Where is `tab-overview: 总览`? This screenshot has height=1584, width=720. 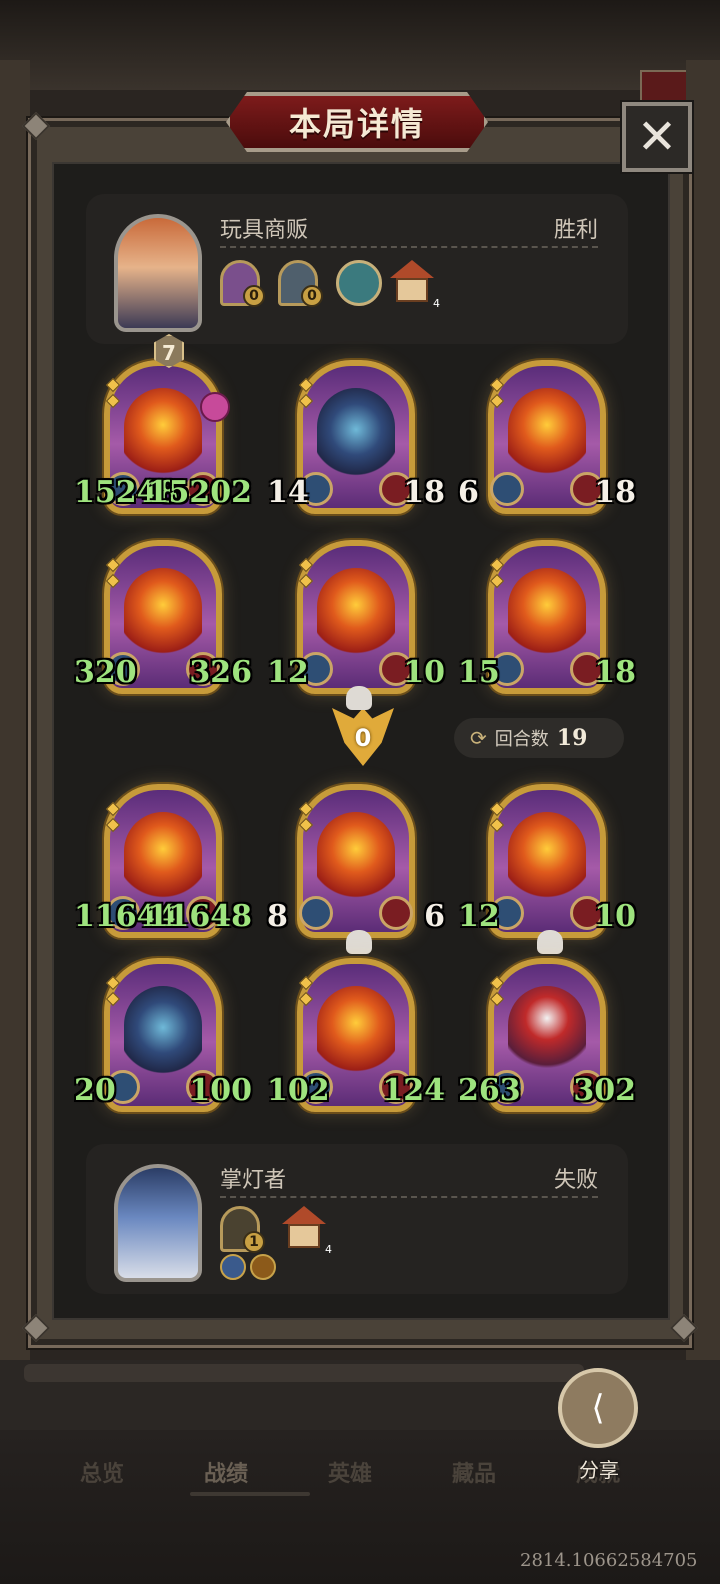
tab-overview: 总览 is located at coordinates (102, 1472).